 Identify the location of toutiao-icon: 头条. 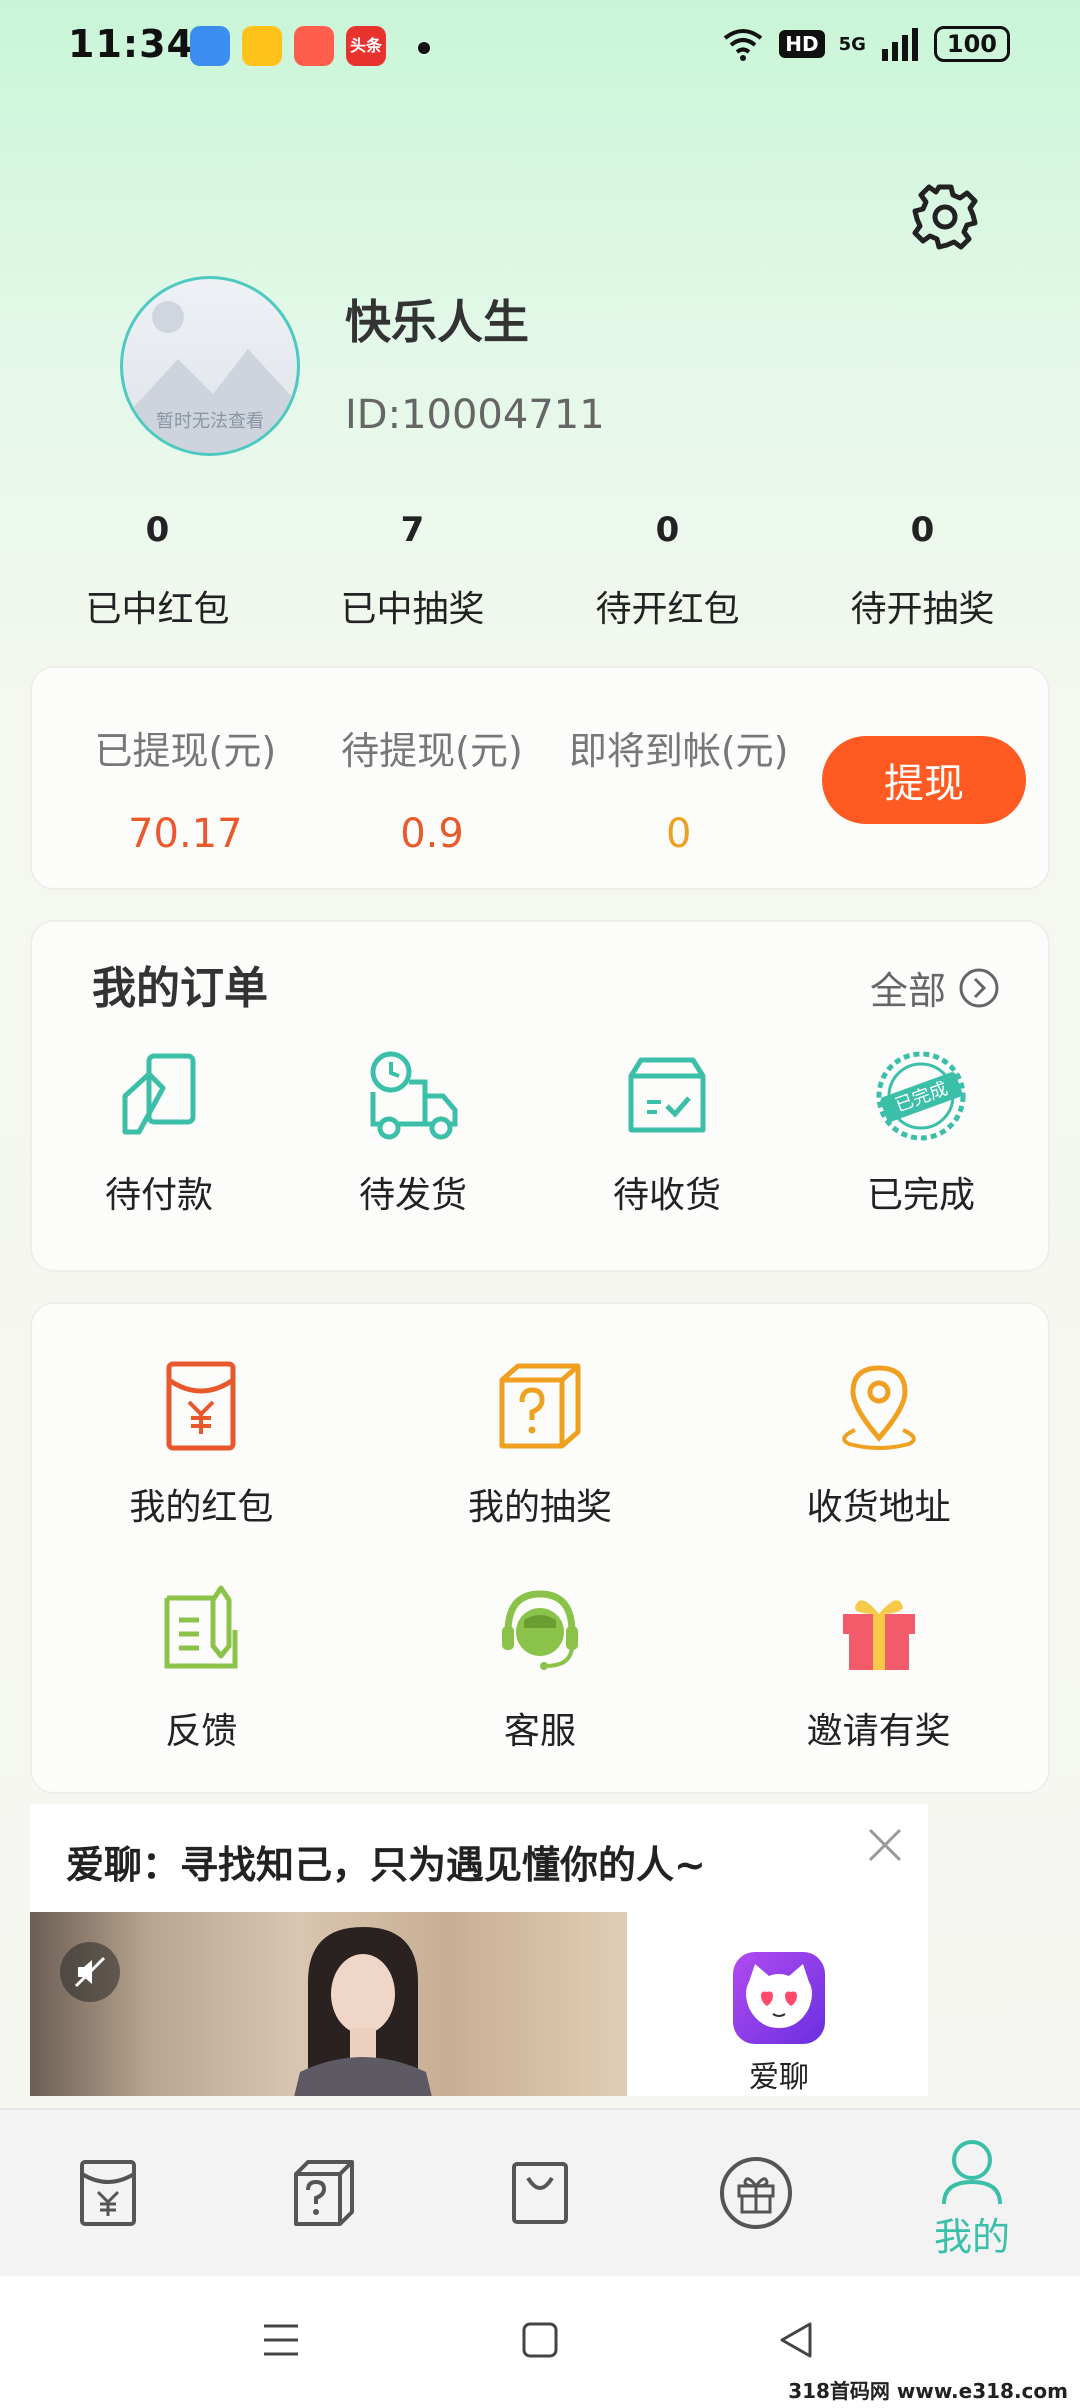
(366, 46).